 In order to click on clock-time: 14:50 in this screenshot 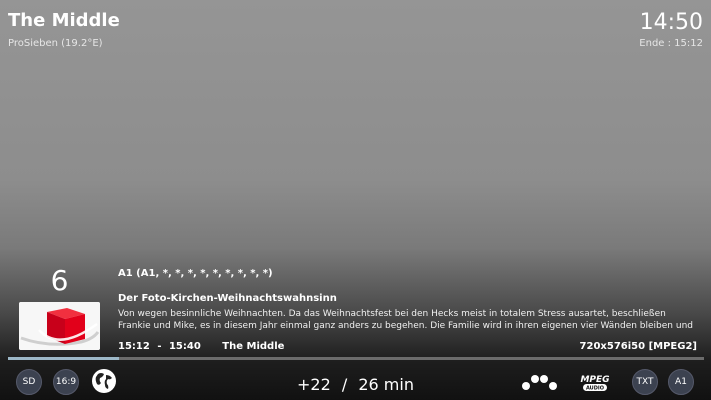, I will do `click(671, 22)`.